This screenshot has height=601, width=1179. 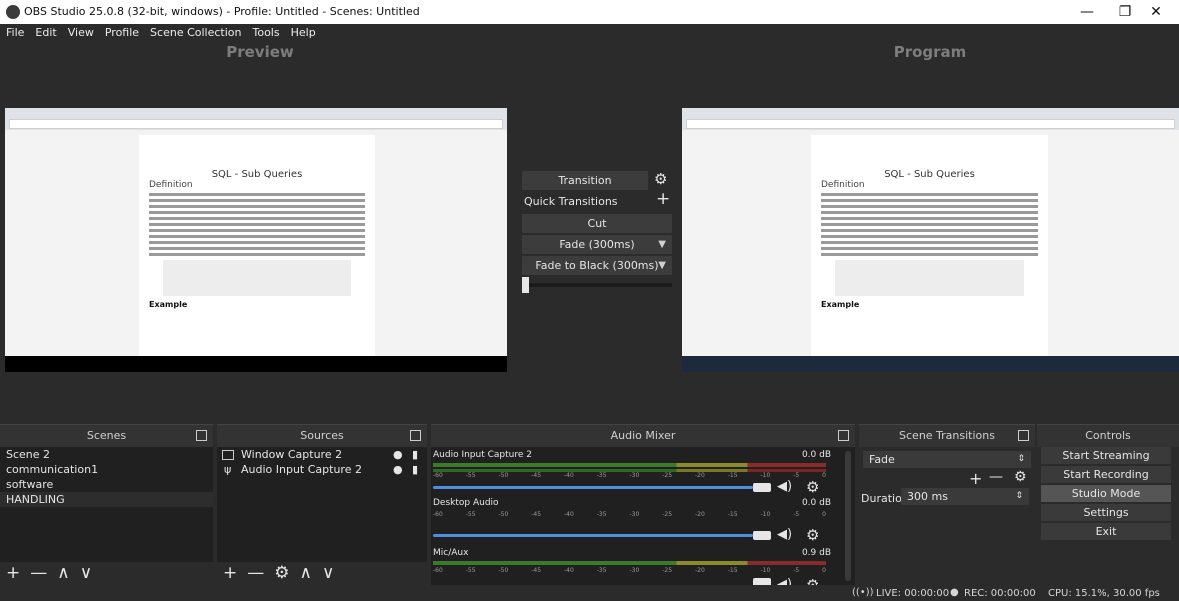 I want to click on quick-transition-label: Cut, so click(x=597, y=223).